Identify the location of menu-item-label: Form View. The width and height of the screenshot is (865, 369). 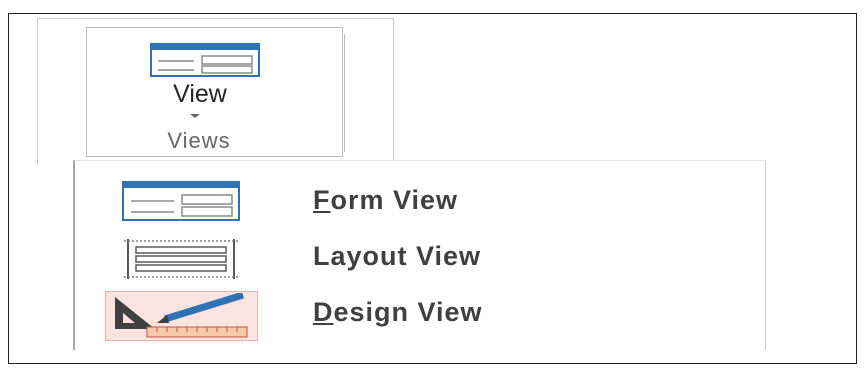
(385, 200).